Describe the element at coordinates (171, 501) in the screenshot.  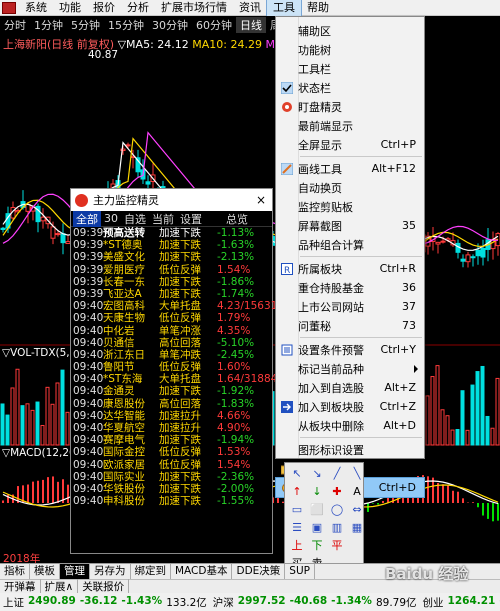
I see `monitor-row: 09:40 申科股份 加速下跌 -1.55%` at that location.